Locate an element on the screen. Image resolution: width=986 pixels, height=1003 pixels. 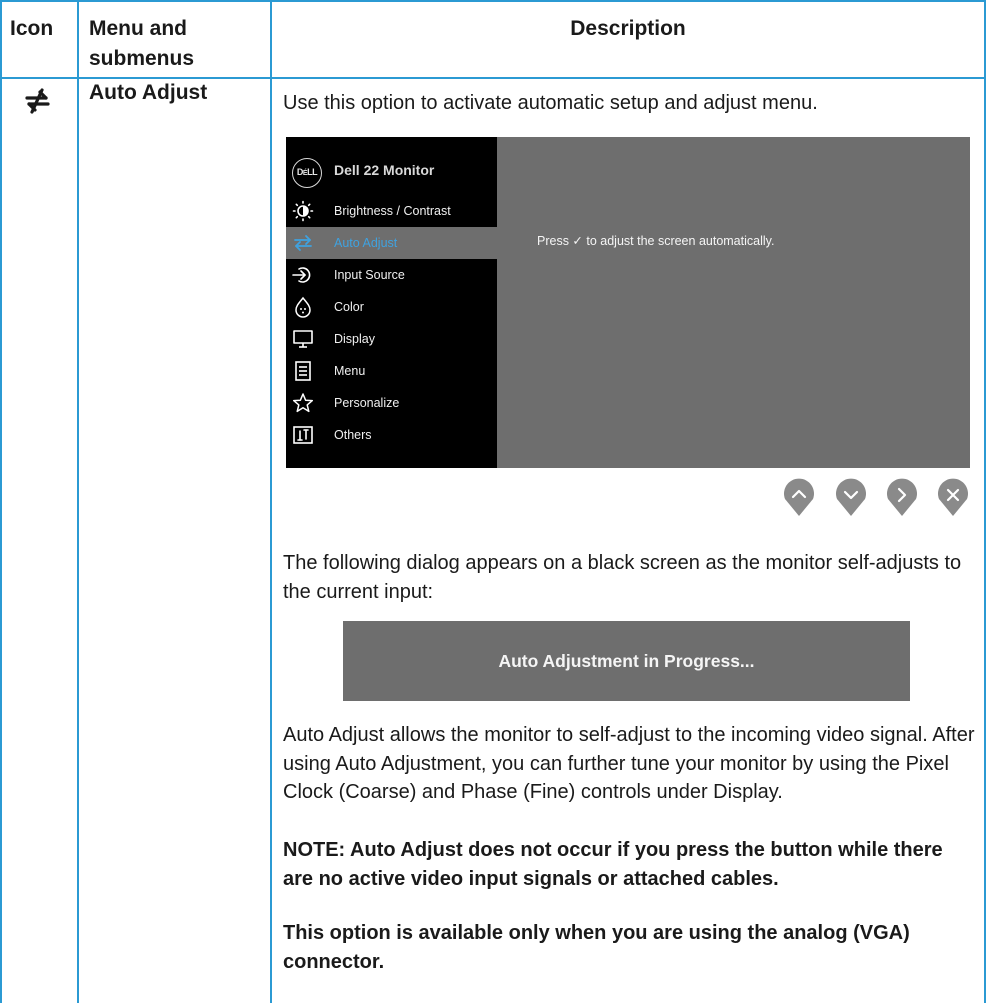
osd-button-bar is located at coordinates (877, 497).